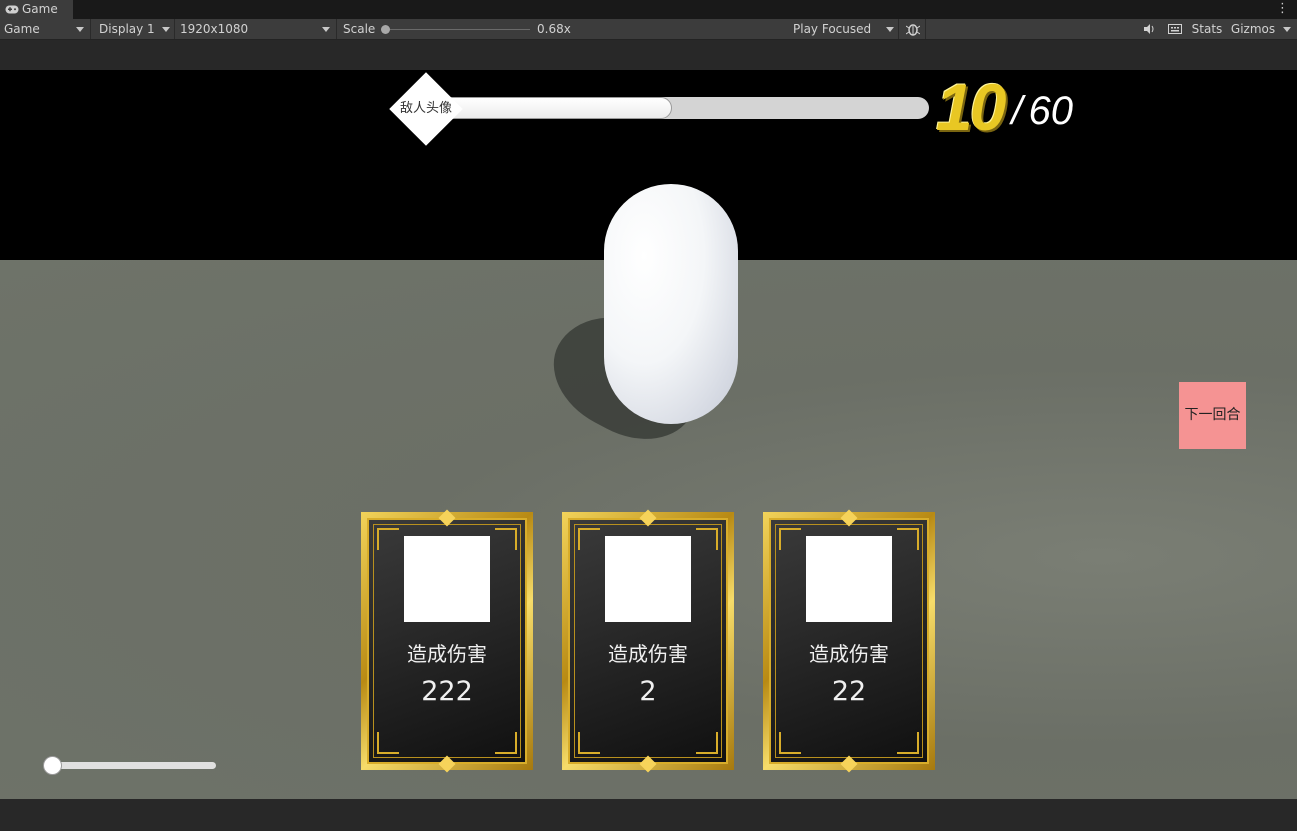 The width and height of the screenshot is (1297, 831). Describe the element at coordinates (1175, 29) in the screenshot. I see `keyboard-icon` at that location.